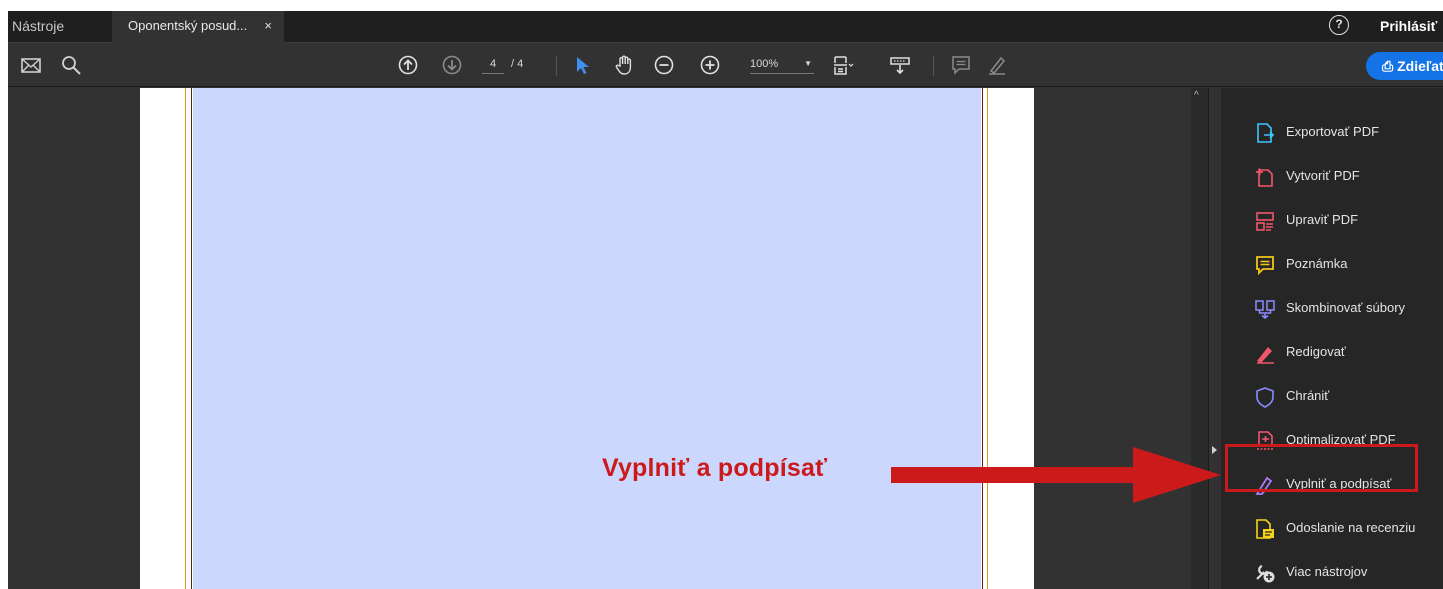  What do you see at coordinates (1265, 529) in the screenshot?
I see `send-review-icon` at bounding box center [1265, 529].